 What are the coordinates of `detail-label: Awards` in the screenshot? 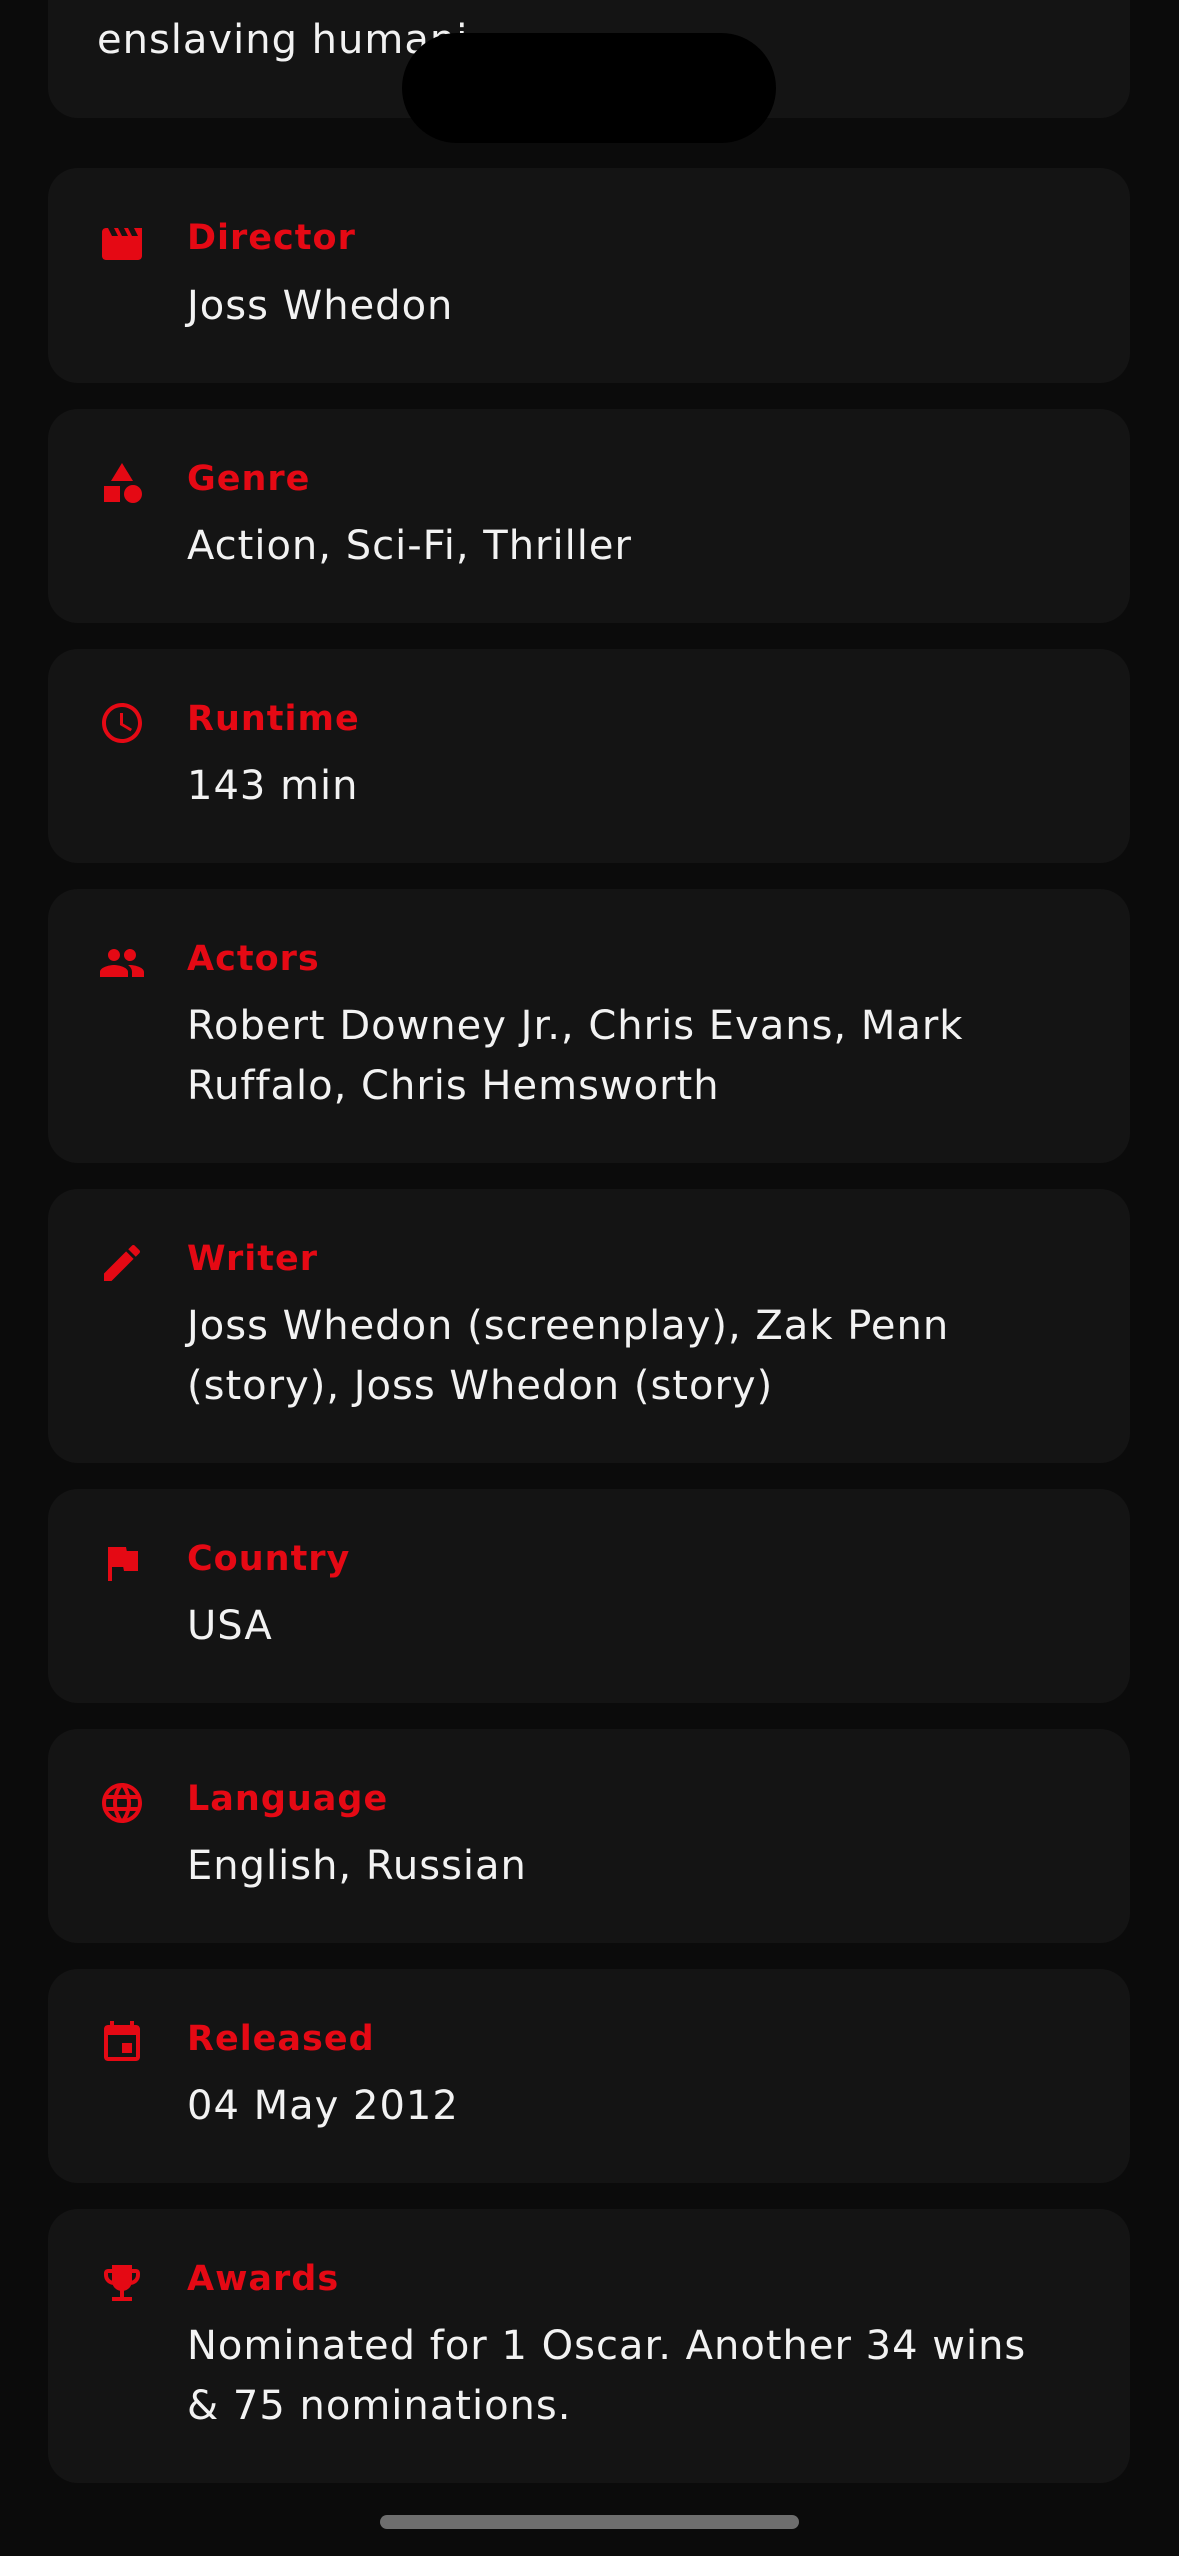 It's located at (263, 2279).